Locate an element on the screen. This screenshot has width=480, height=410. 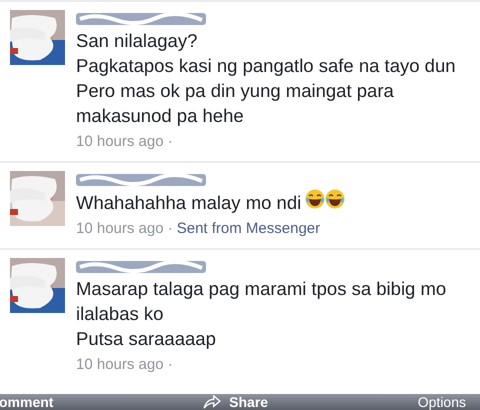
comment-text: makasunod pa hehe is located at coordinates (160, 116).